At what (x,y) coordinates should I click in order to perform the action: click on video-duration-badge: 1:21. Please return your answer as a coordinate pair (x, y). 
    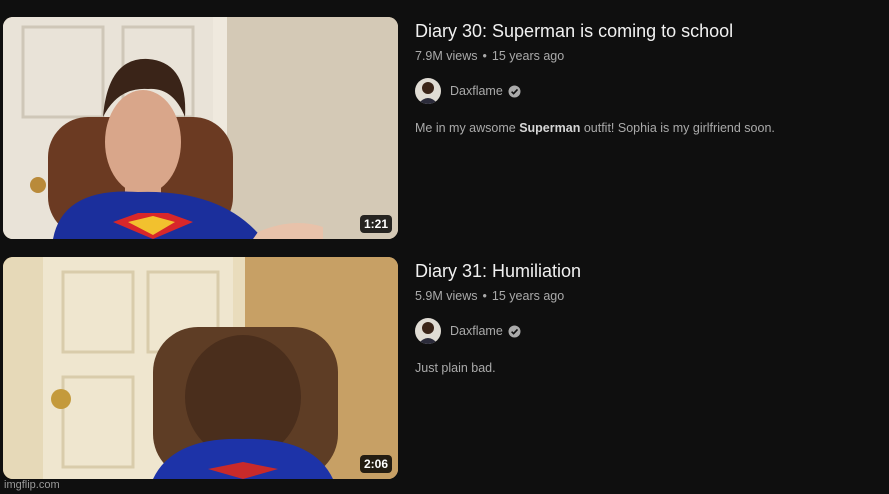
    Looking at the image, I should click on (375, 224).